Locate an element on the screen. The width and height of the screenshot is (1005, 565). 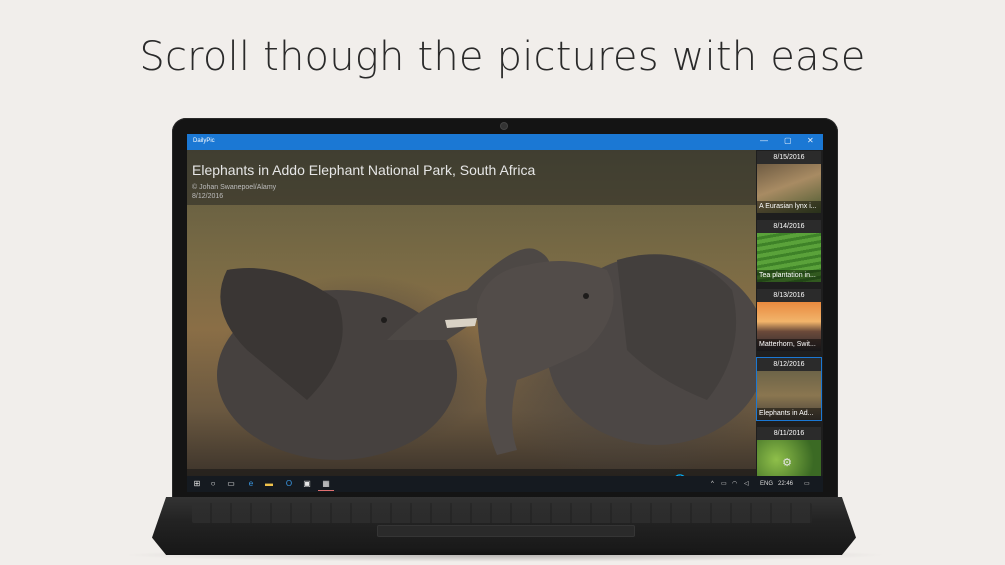
laptop-shadow is located at coordinates (505, 555).